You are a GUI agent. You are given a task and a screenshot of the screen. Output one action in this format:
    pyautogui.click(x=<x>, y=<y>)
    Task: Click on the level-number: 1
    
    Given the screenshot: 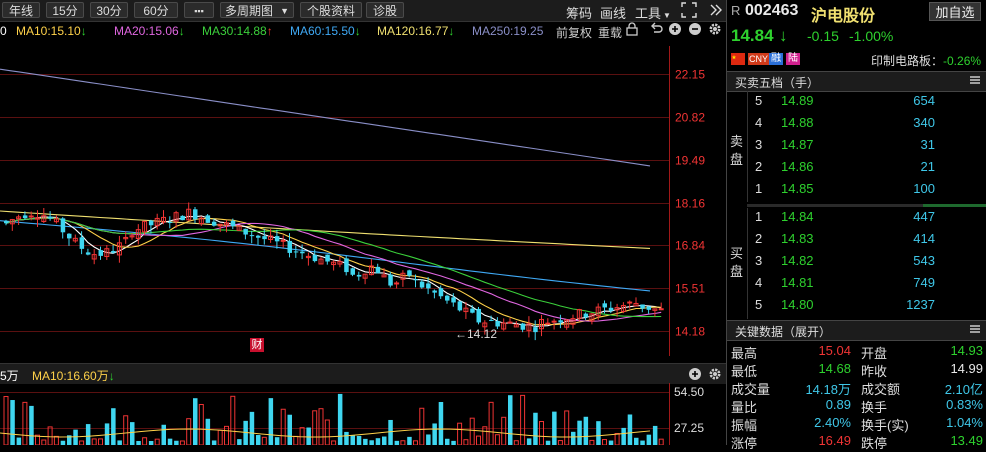 What is the action you would take?
    pyautogui.click(x=759, y=216)
    